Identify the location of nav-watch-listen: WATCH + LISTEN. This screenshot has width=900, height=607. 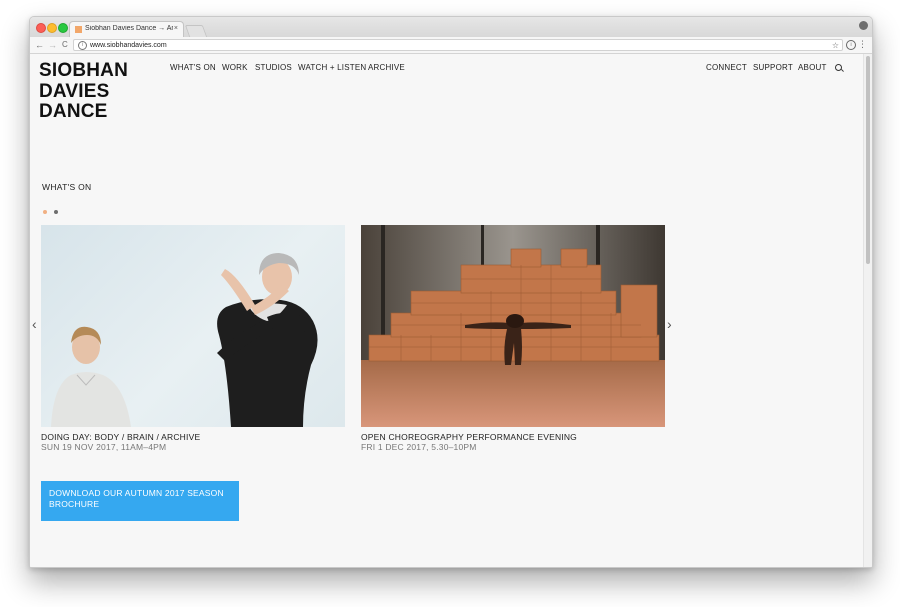
(332, 67).